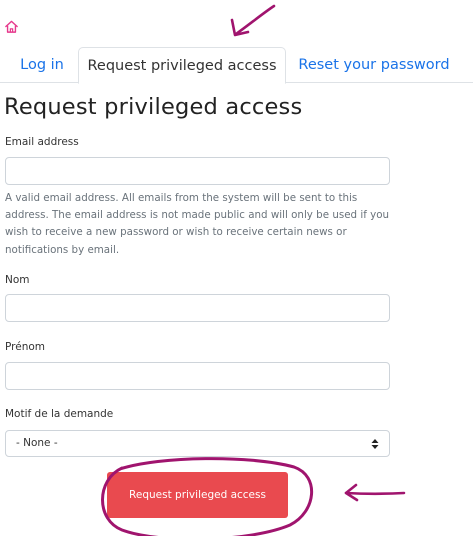  I want to click on motif-label: Motif de la demande, so click(59, 414).